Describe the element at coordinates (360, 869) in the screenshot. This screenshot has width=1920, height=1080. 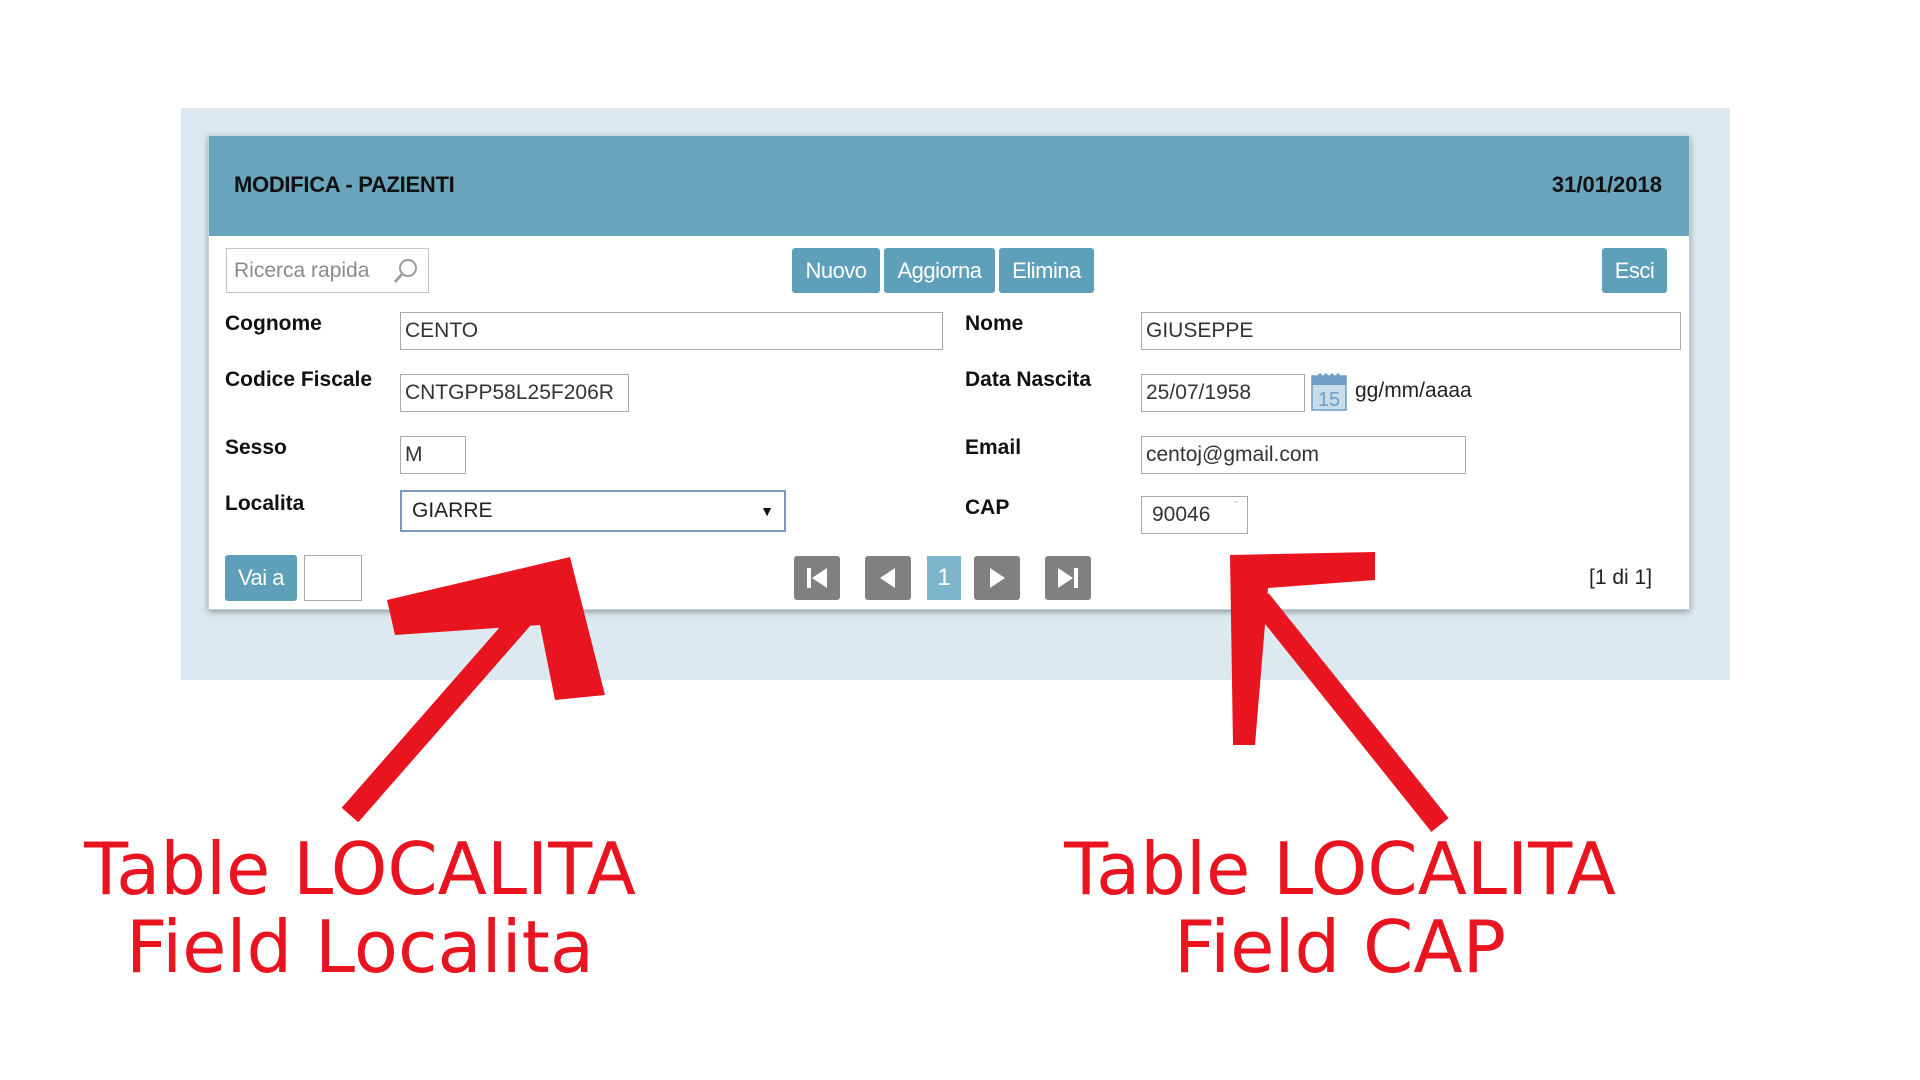
I see `left-annotation-line1: Table LOCALITA` at that location.